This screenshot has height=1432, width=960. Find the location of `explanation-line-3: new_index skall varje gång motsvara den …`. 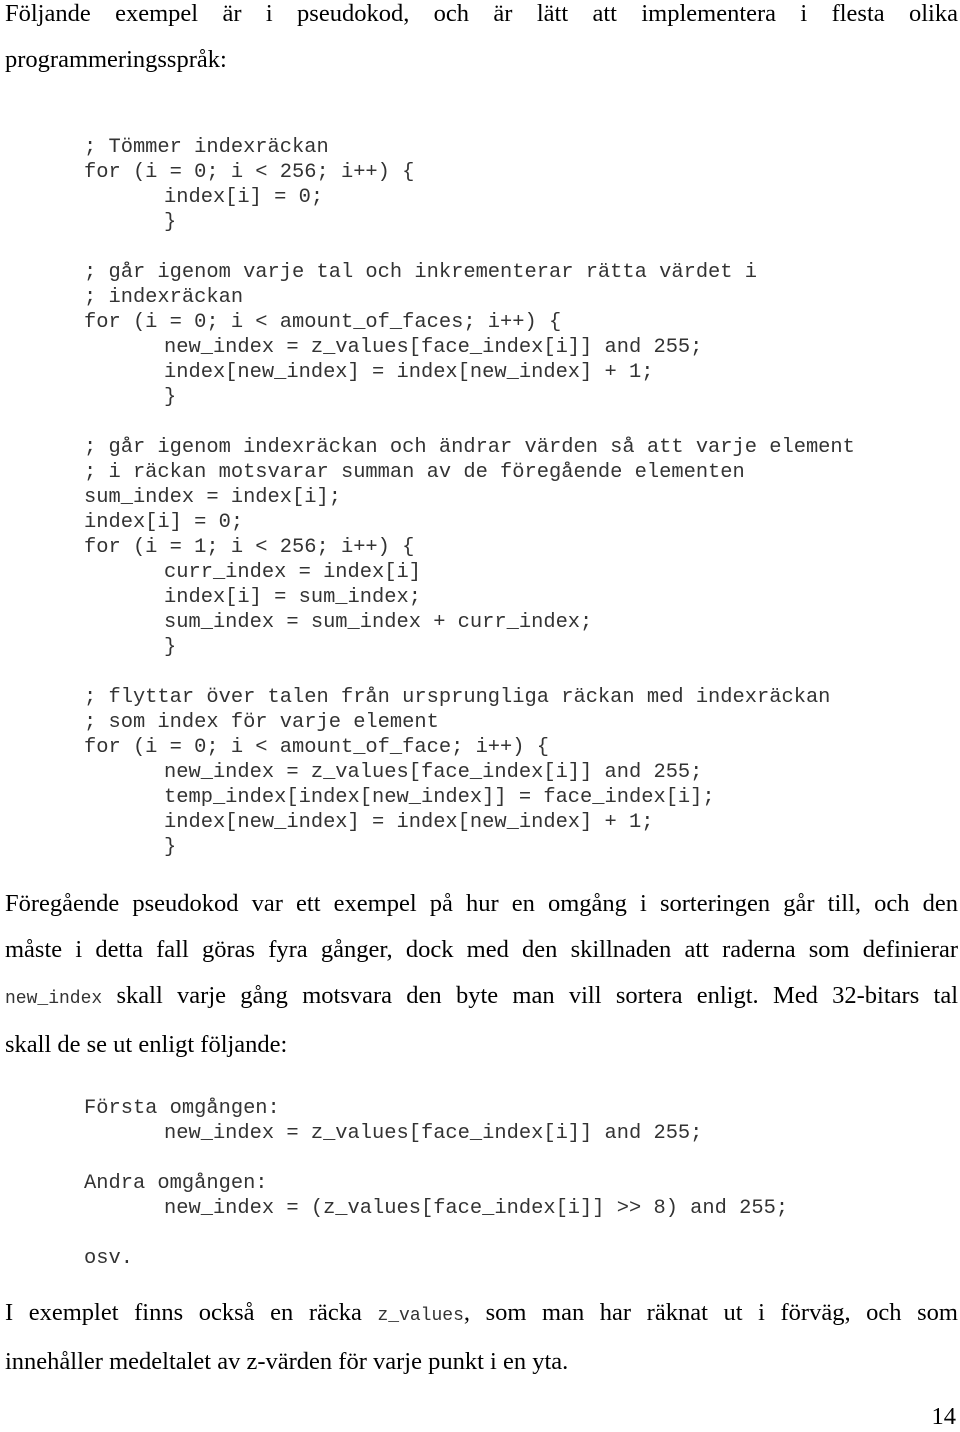

explanation-line-3: new_index skall varje gång motsvara den … is located at coordinates (481, 997).